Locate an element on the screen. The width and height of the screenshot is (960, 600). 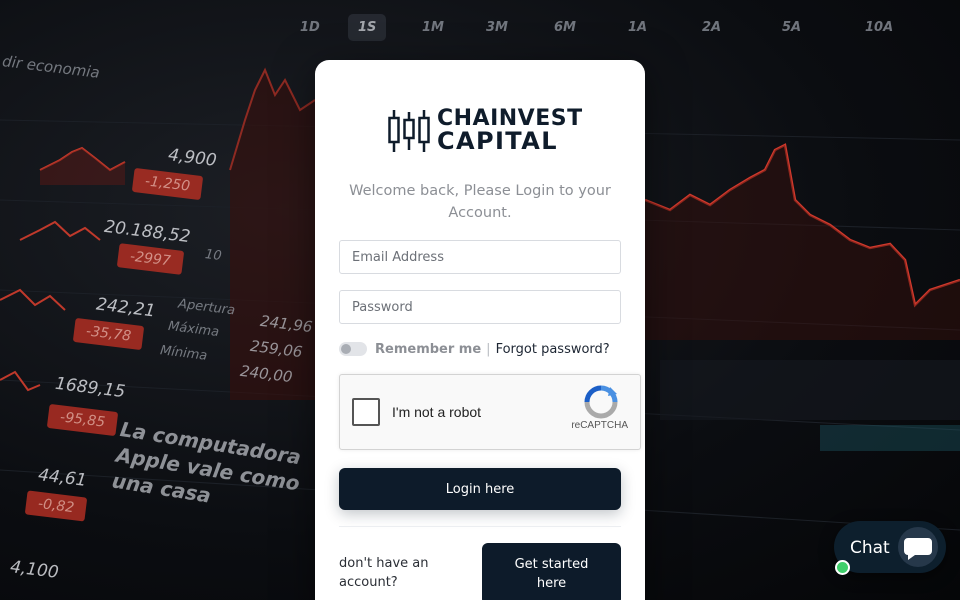
chat-label: Chat is located at coordinates (870, 548).